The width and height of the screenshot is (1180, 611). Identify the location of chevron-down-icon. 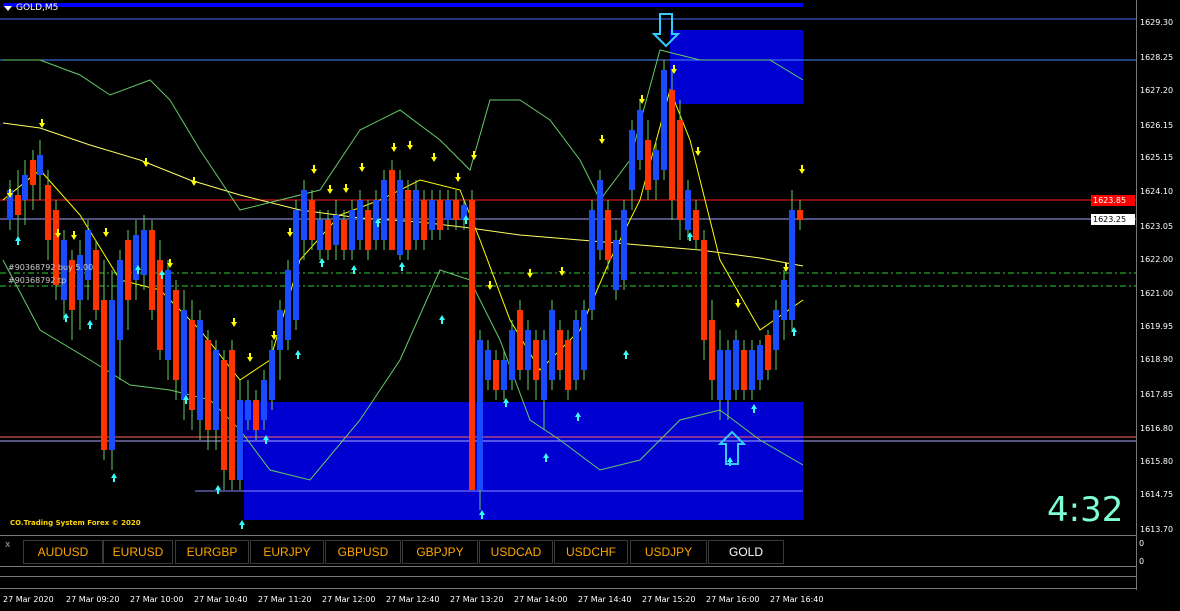
(8, 8).